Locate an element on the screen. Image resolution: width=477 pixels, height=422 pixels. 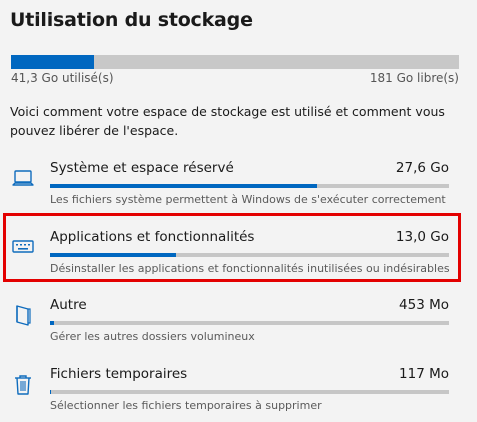
category-subtitle: Gérer les autres dossiers volumineux is located at coordinates (152, 336).